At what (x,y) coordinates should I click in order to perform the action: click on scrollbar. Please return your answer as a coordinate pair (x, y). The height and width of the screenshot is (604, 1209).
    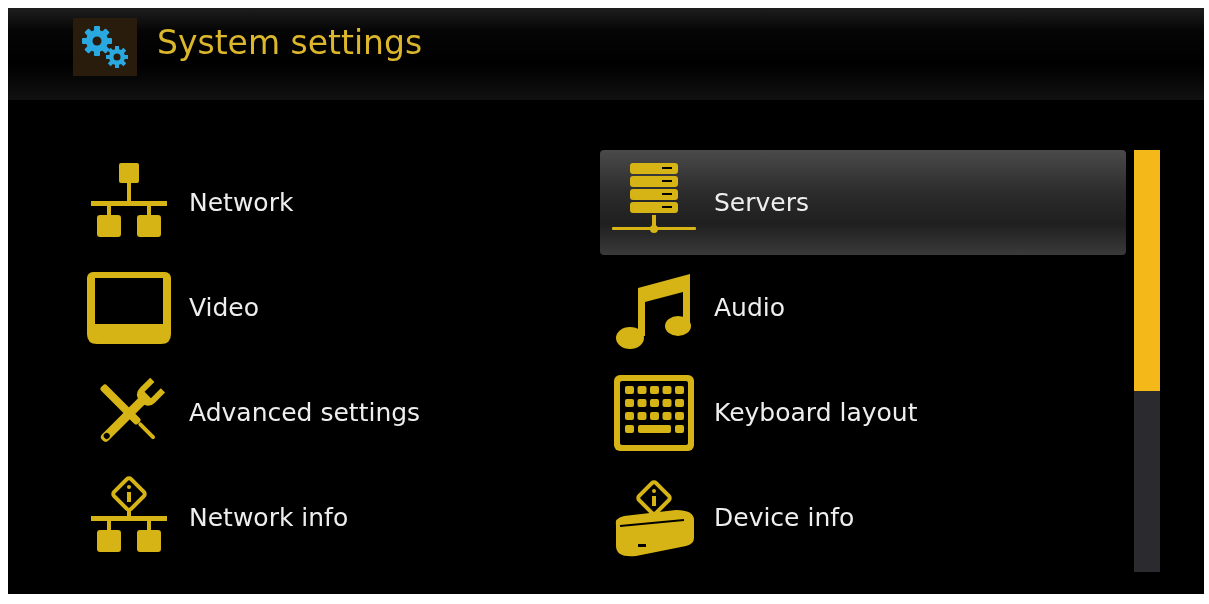
    Looking at the image, I should click on (1147, 361).